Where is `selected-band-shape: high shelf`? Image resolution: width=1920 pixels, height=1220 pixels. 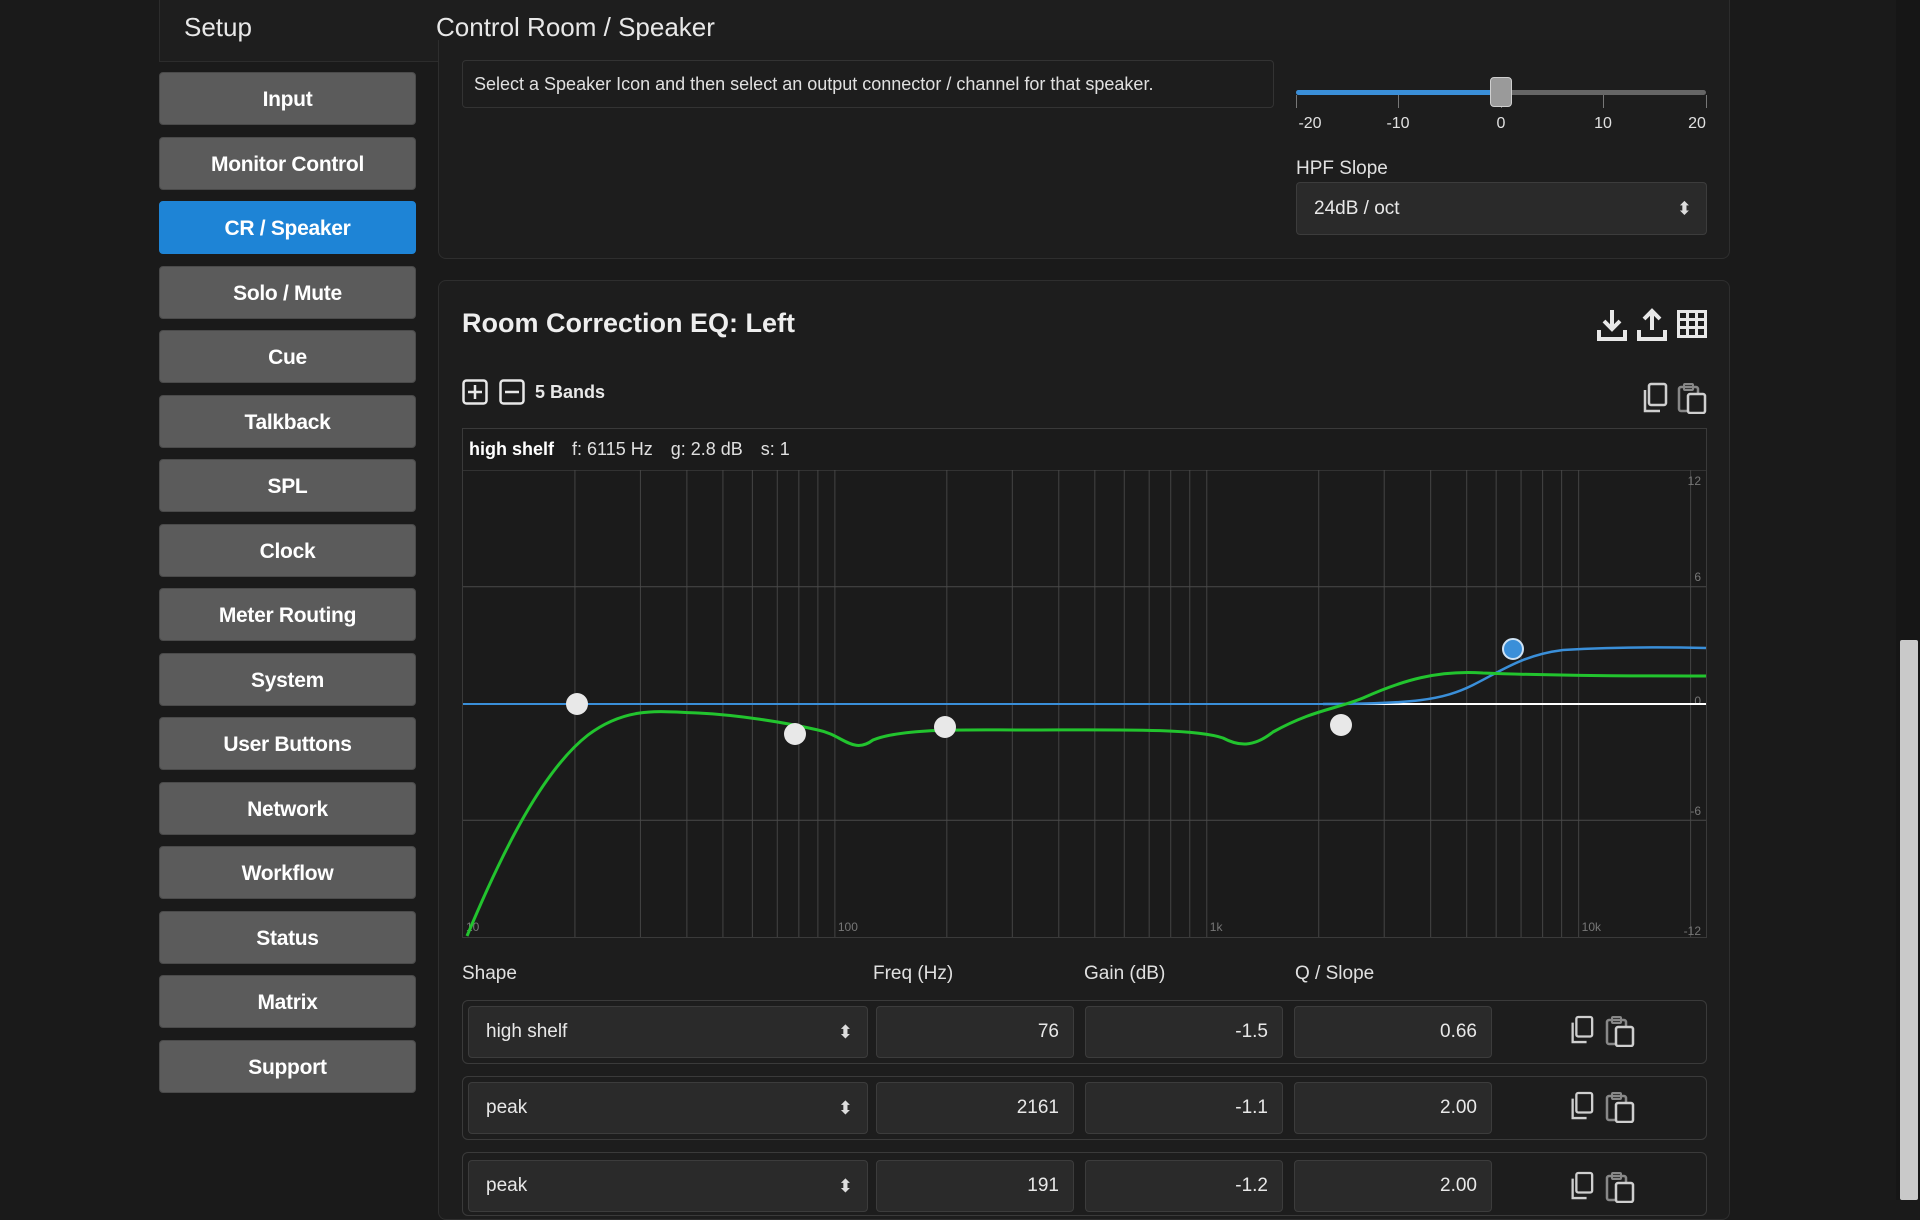 selected-band-shape: high shelf is located at coordinates (511, 449).